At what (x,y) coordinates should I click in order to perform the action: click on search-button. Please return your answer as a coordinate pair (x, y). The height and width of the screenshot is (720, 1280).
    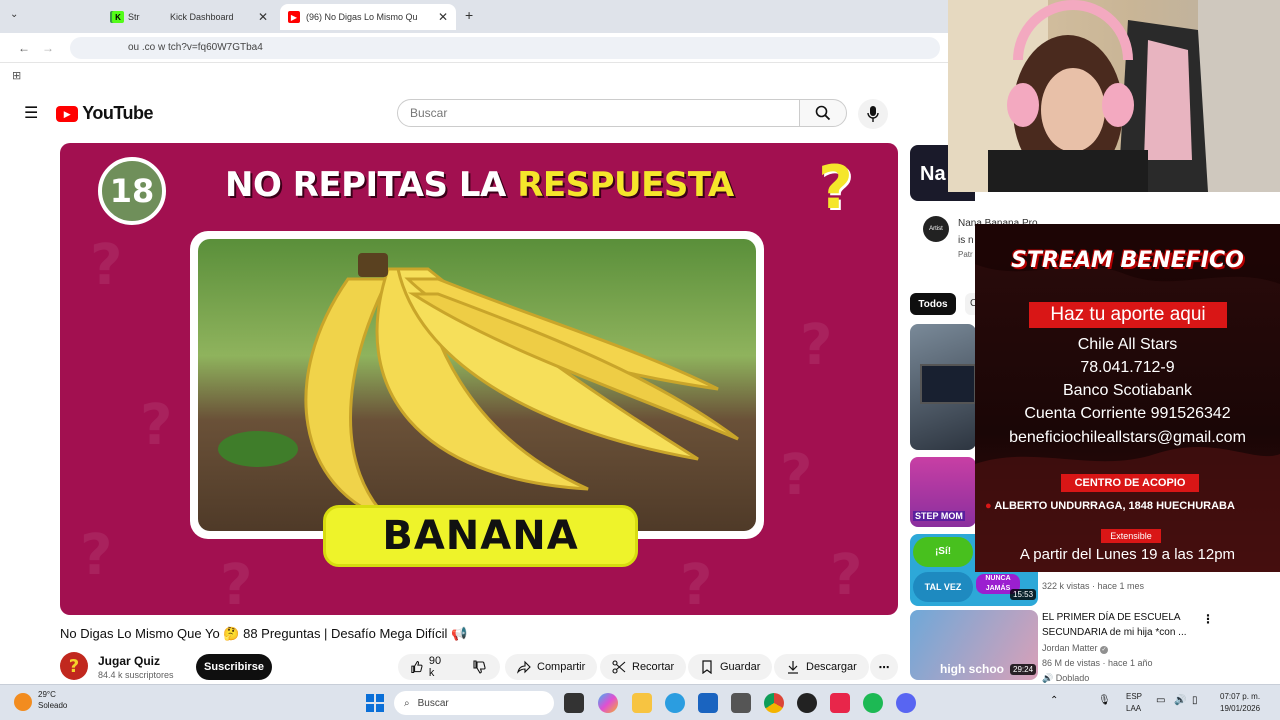
    Looking at the image, I should click on (823, 113).